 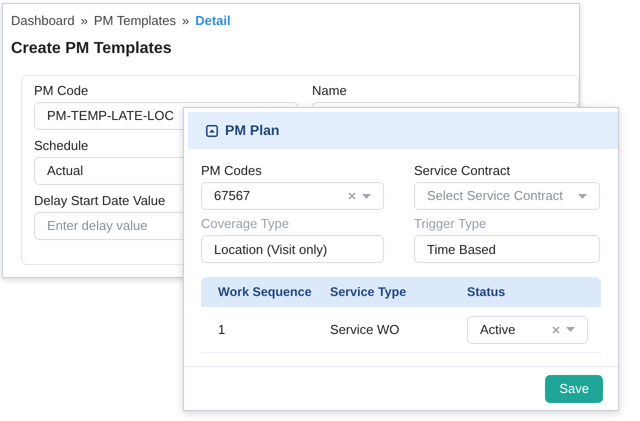 What do you see at coordinates (462, 171) in the screenshot?
I see `field-label: Service Contract` at bounding box center [462, 171].